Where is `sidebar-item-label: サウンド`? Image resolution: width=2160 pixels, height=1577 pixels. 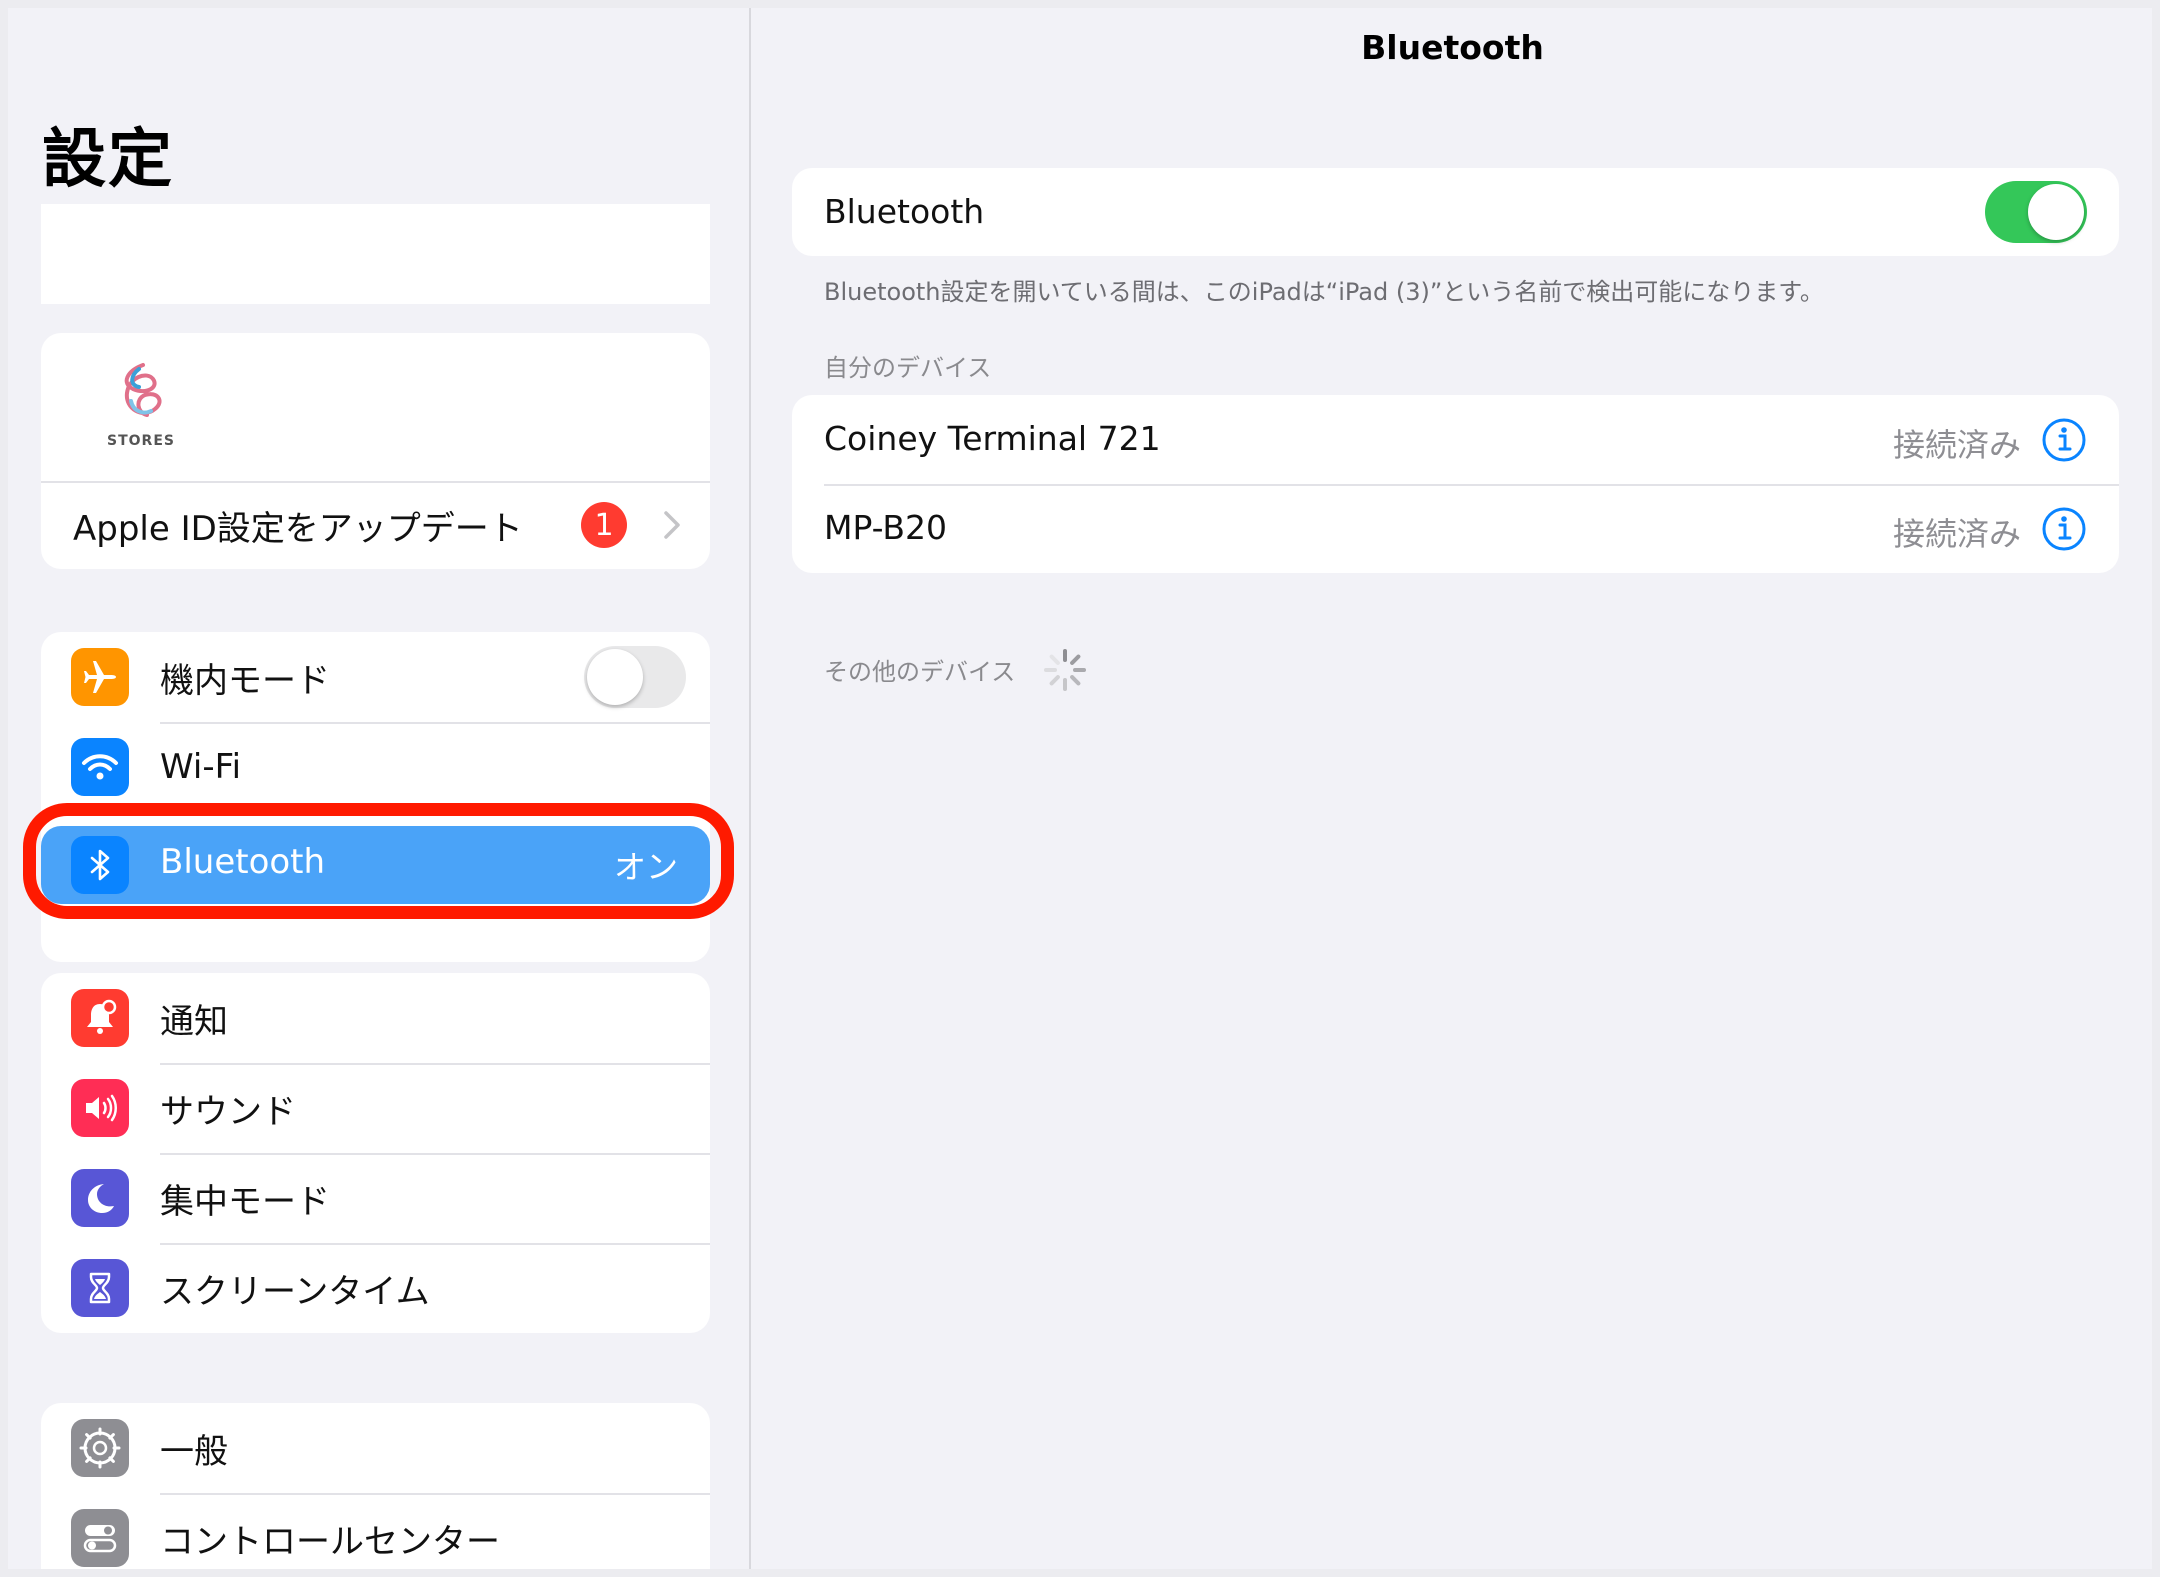
sidebar-item-label: サウンド is located at coordinates (228, 1111).